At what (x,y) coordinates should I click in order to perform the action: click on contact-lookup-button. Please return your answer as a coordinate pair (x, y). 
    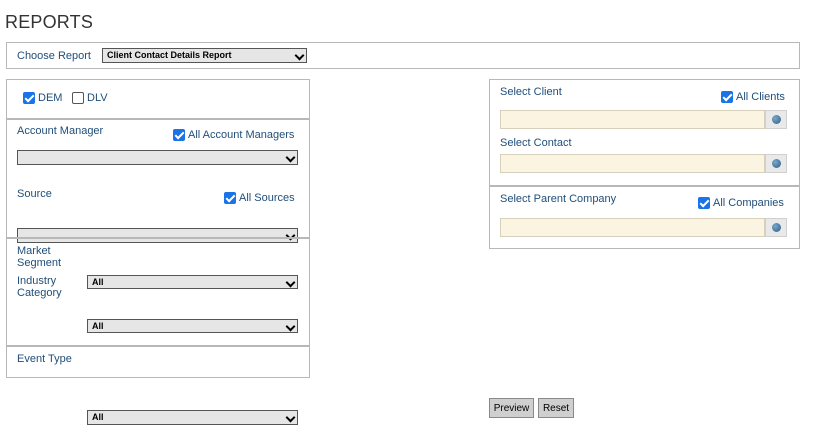
    Looking at the image, I should click on (776, 163).